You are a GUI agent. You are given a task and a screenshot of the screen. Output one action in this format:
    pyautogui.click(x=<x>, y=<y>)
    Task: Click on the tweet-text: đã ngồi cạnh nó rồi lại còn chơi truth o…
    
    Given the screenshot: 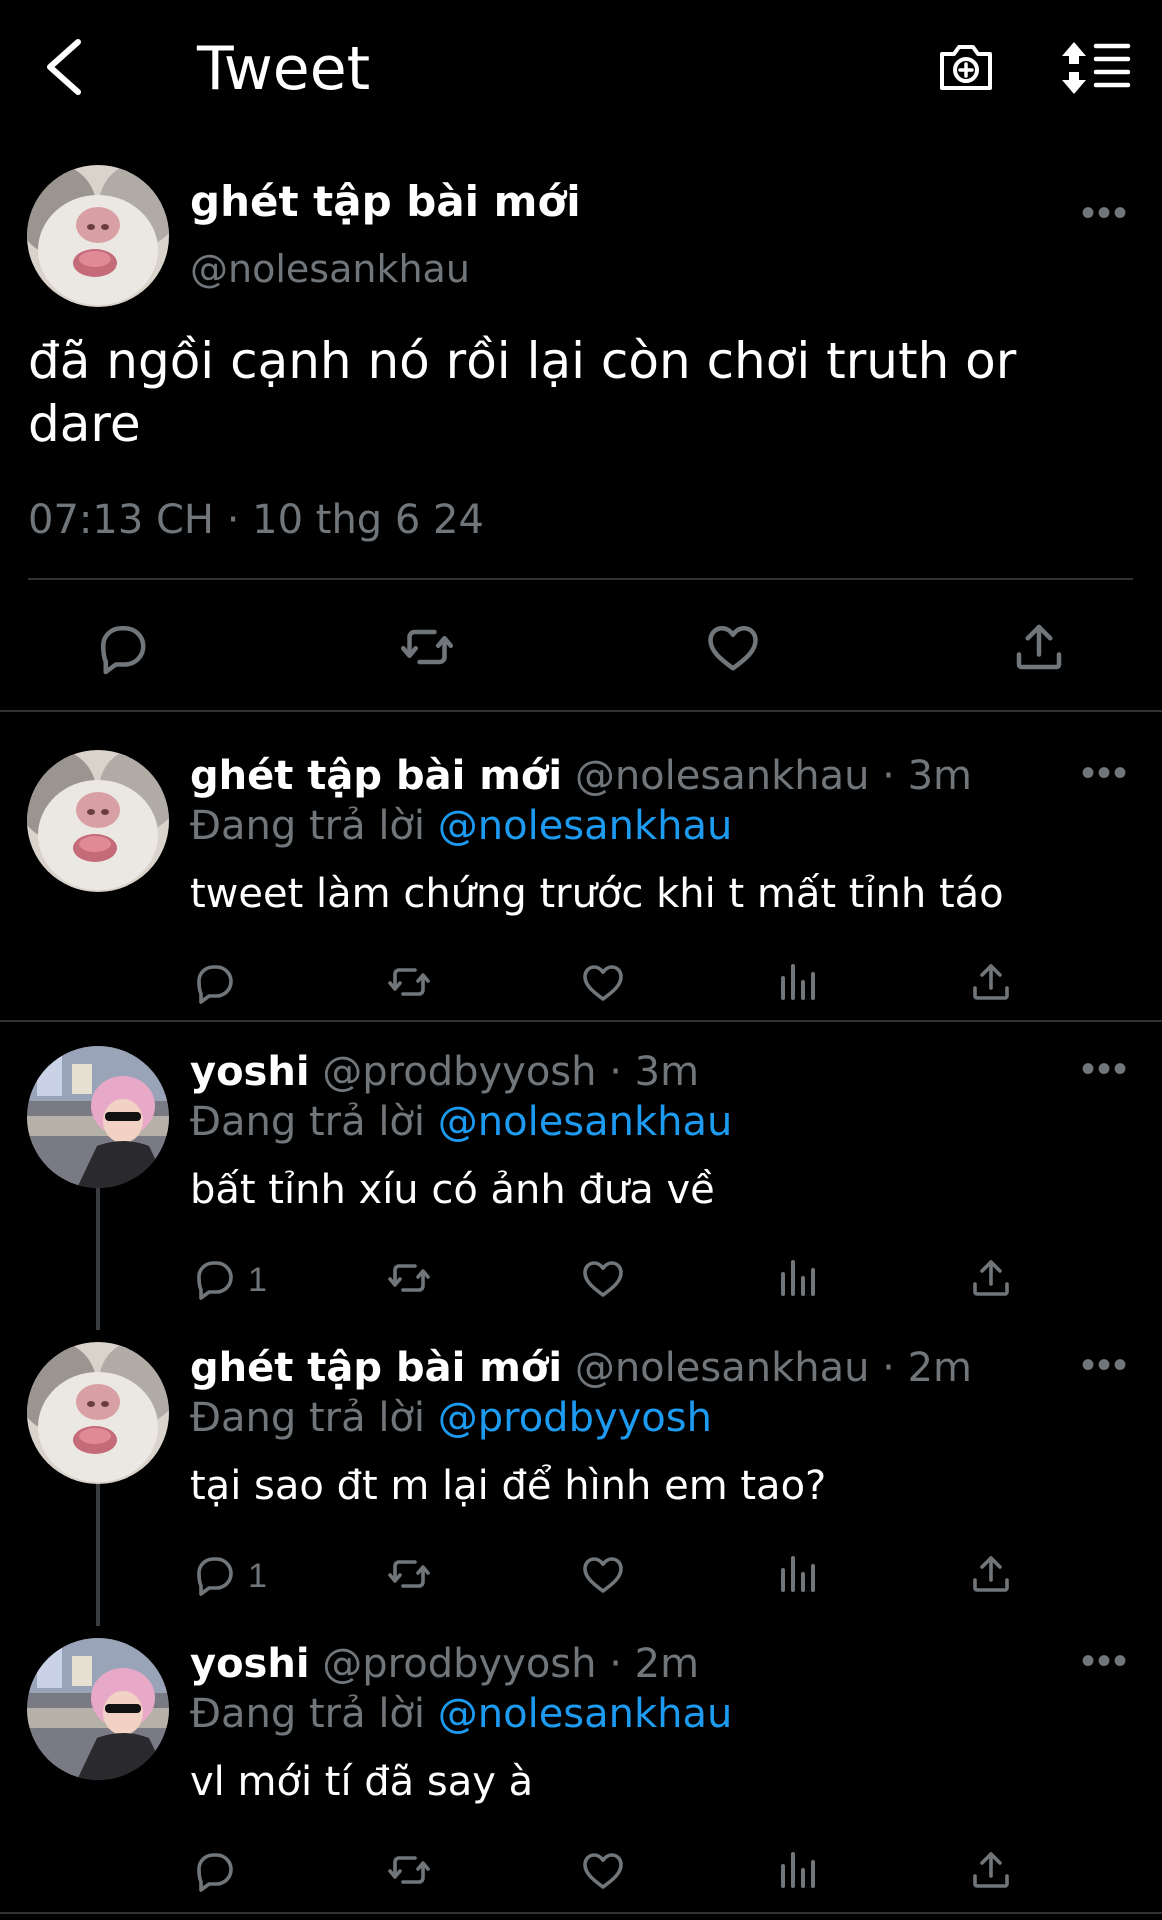 What is the action you would take?
    pyautogui.click(x=522, y=392)
    